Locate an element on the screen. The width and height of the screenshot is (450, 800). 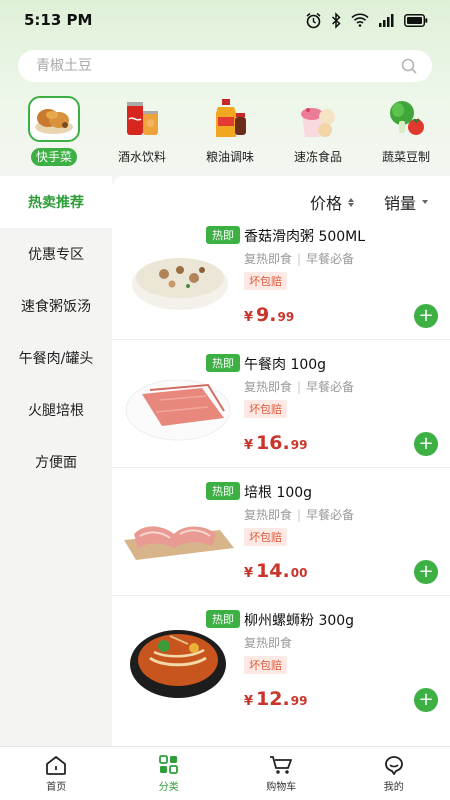
tab-label: 首页 is located at coordinates (56, 787).